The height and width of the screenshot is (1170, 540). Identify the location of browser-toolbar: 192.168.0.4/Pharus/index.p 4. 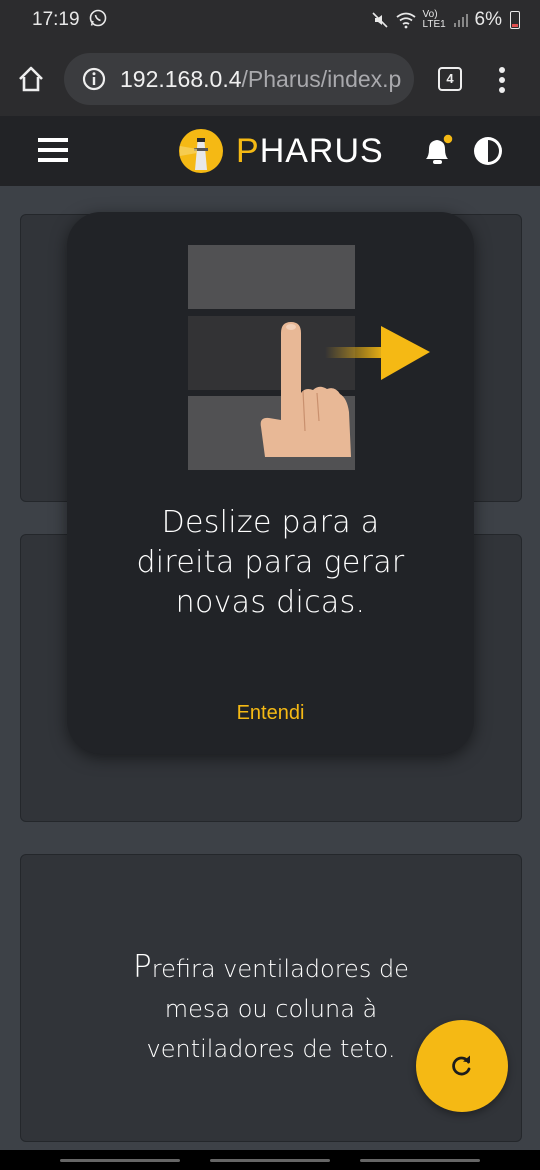
(270, 78).